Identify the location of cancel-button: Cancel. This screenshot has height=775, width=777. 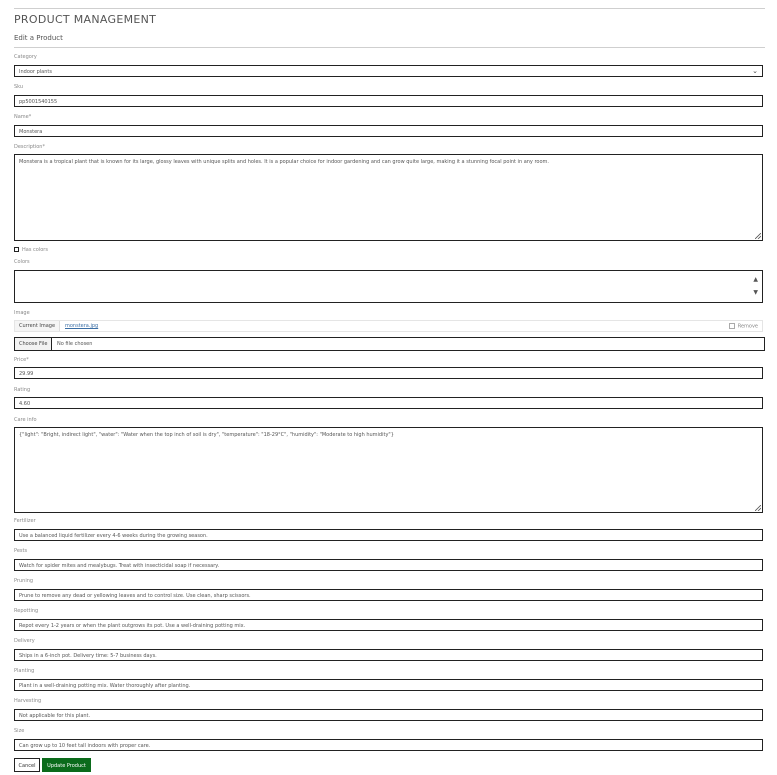
(27, 765).